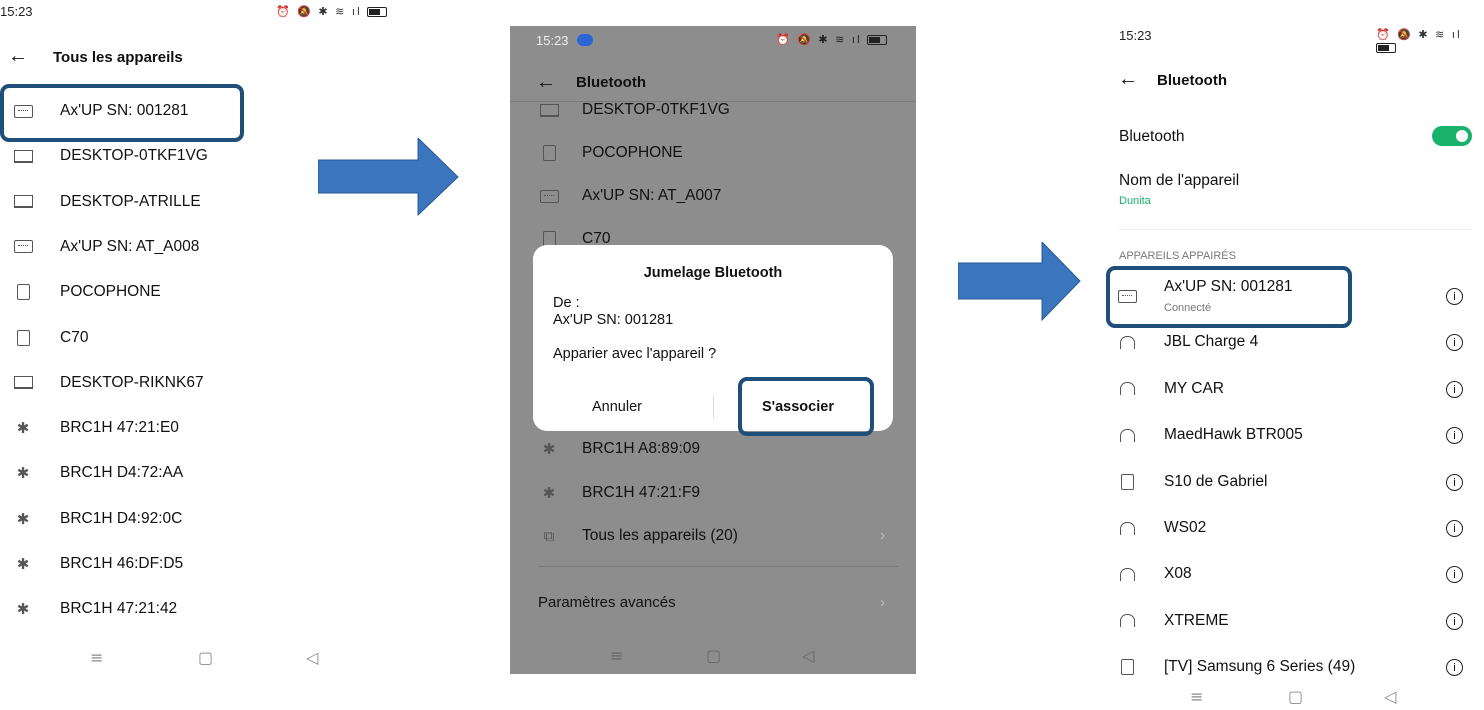 This screenshot has width=1484, height=710. Describe the element at coordinates (635, 354) in the screenshot. I see `dialog-question: Apparier avec l'appareil ?` at that location.